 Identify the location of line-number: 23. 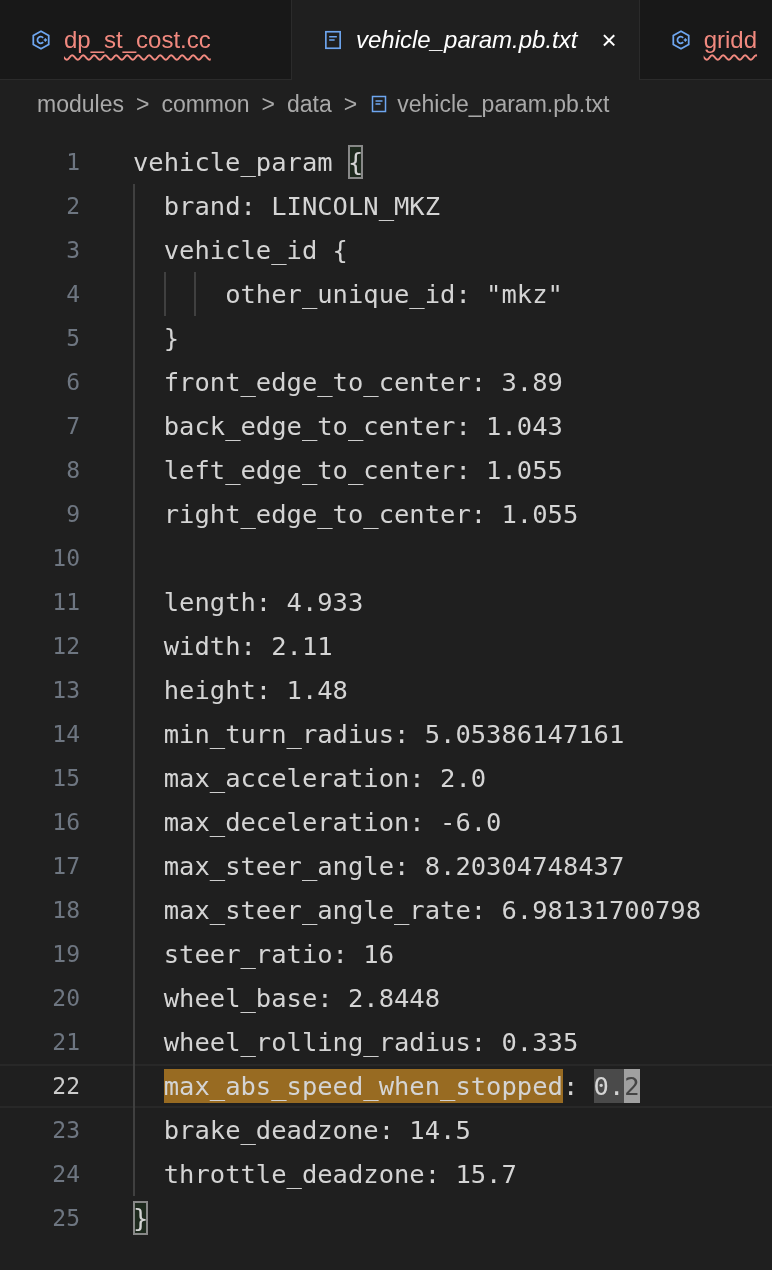
(65, 1130).